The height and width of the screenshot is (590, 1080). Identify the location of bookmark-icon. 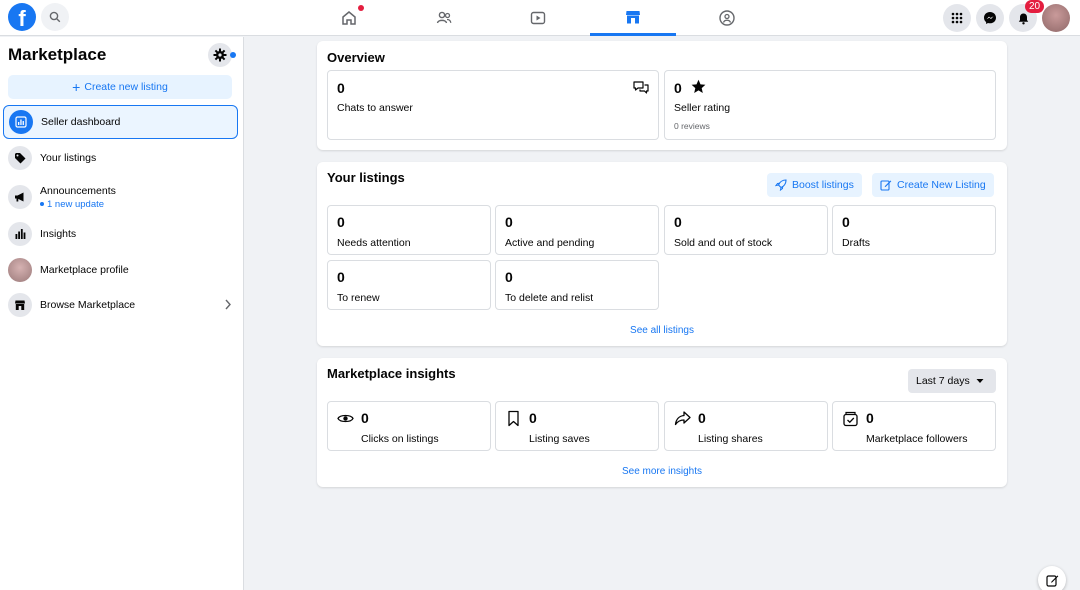
(513, 418).